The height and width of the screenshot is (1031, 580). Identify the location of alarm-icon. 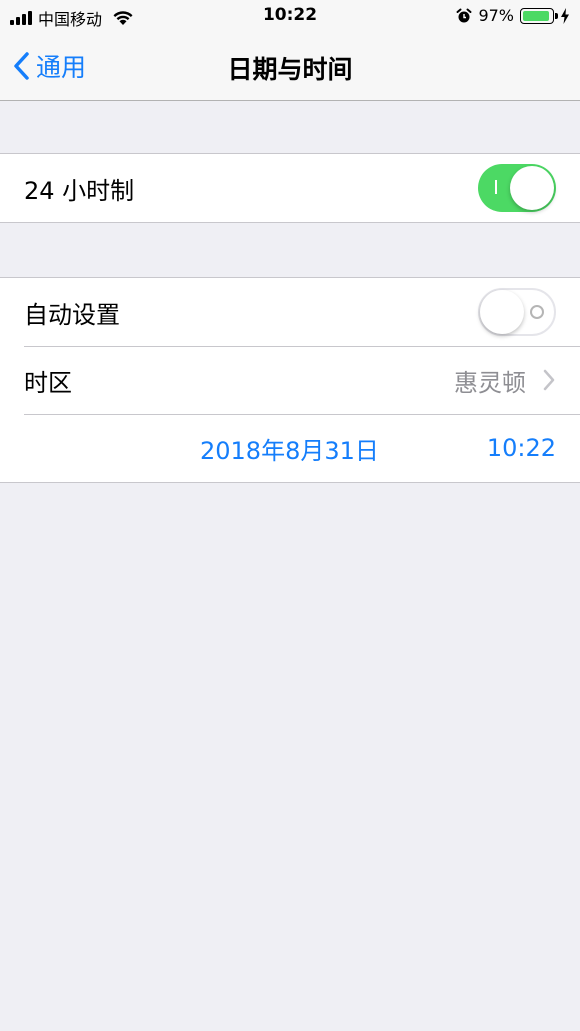
(464, 15).